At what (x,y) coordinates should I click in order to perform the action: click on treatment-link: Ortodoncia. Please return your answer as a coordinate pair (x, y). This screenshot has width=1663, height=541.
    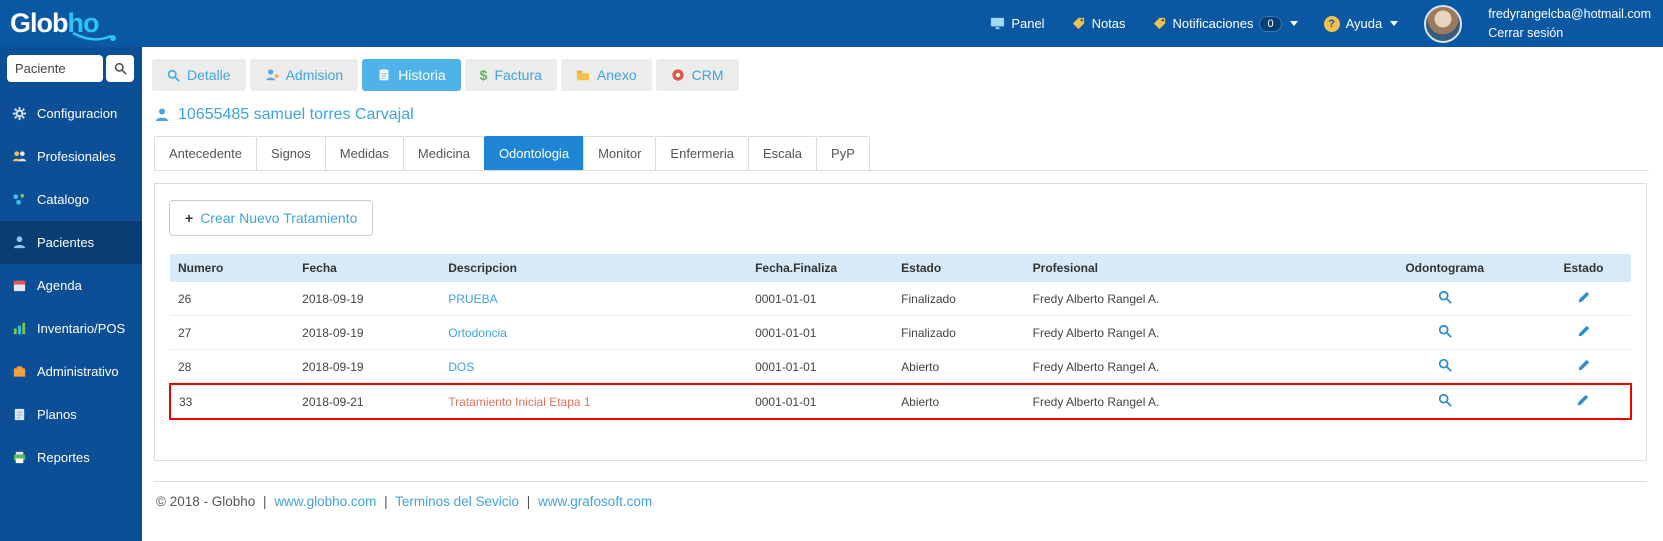
    Looking at the image, I should click on (477, 333).